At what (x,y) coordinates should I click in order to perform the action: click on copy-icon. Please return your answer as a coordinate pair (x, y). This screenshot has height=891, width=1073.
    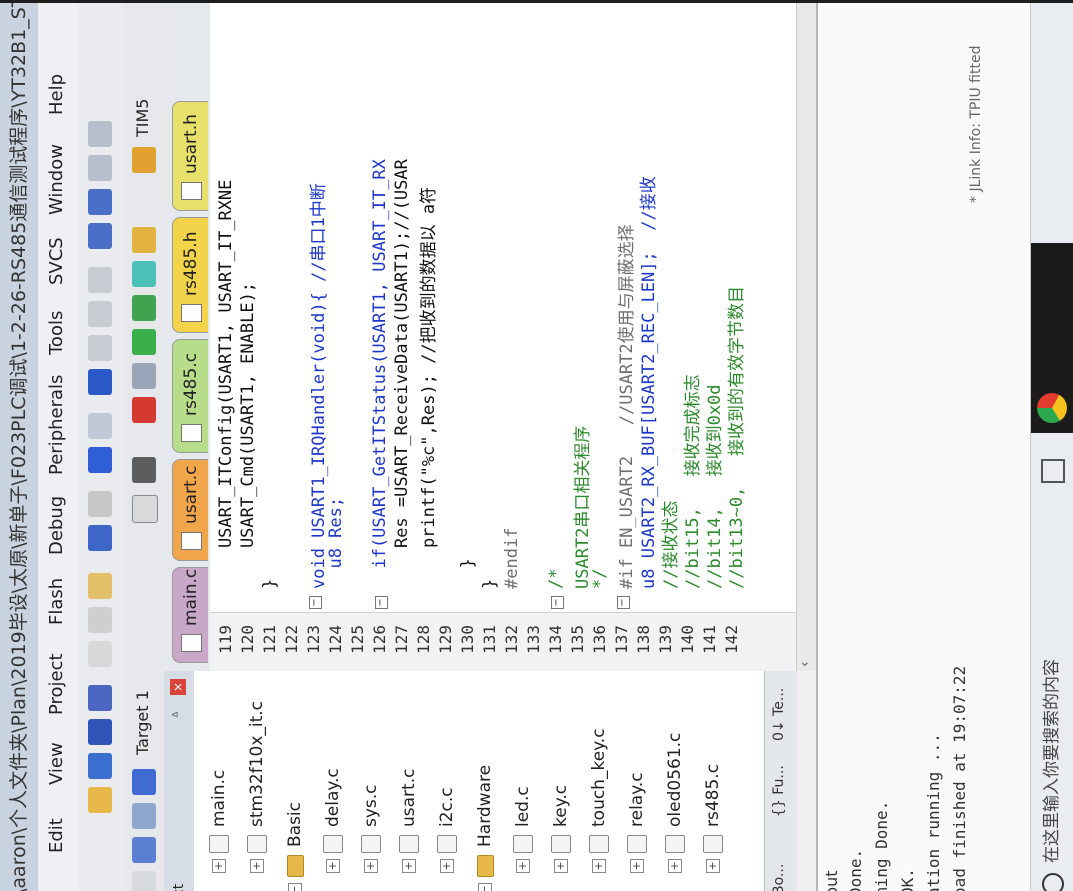
    Looking at the image, I should click on (100, 620).